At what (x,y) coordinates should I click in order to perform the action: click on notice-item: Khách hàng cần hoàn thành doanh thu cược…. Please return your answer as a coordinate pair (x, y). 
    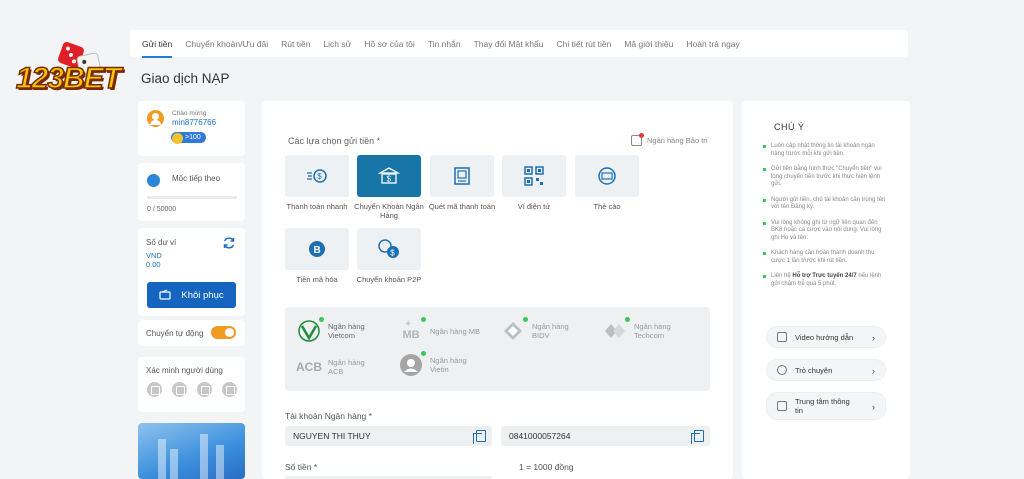
    Looking at the image, I should click on (824, 257).